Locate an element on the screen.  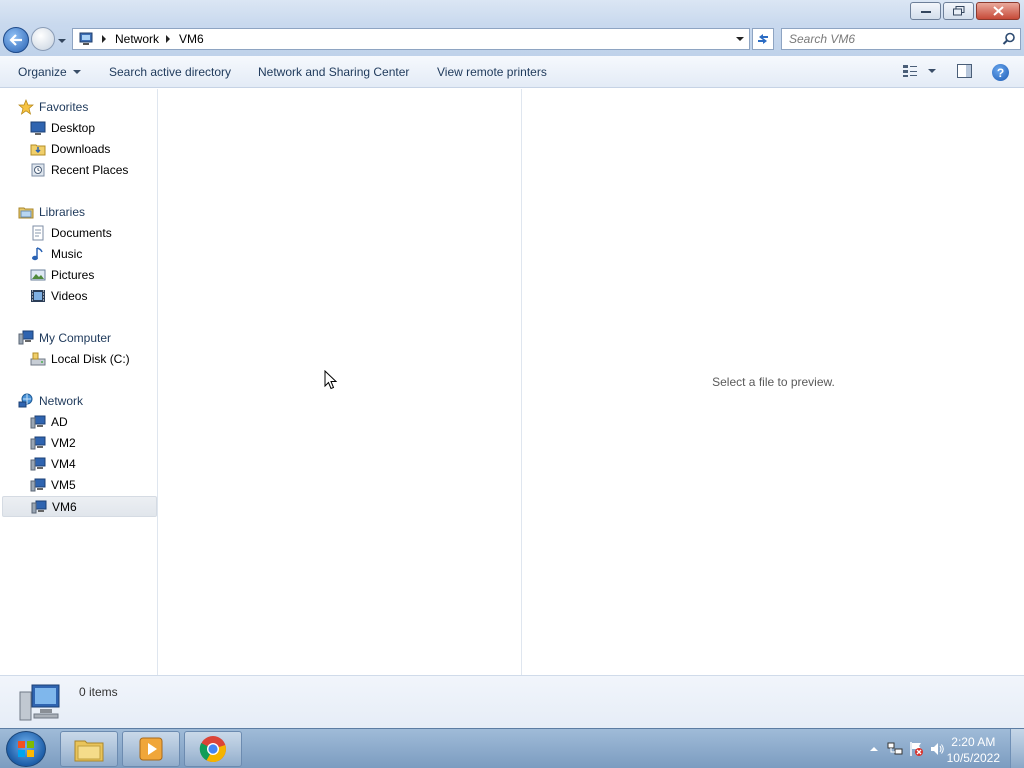
show-hidden-icons-icon is located at coordinates (874, 749).